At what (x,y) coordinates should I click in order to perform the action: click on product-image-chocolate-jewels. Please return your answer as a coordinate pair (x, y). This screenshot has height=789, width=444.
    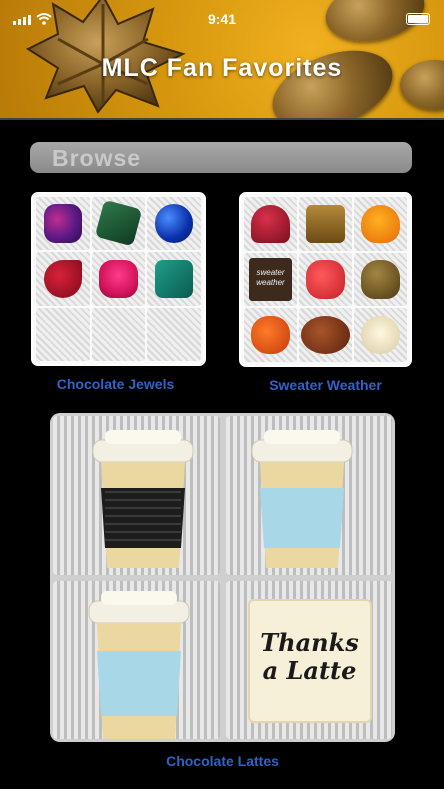
    Looking at the image, I should click on (118, 279).